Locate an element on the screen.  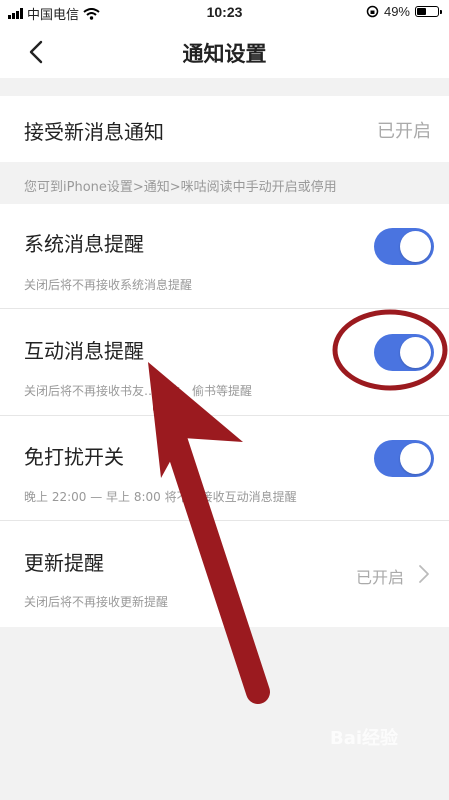
nav-bar: 通知设置 is located at coordinates (224, 51).